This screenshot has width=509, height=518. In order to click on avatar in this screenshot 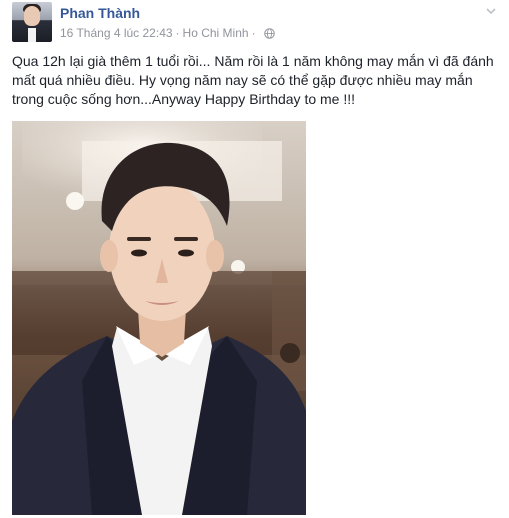, I will do `click(32, 22)`.